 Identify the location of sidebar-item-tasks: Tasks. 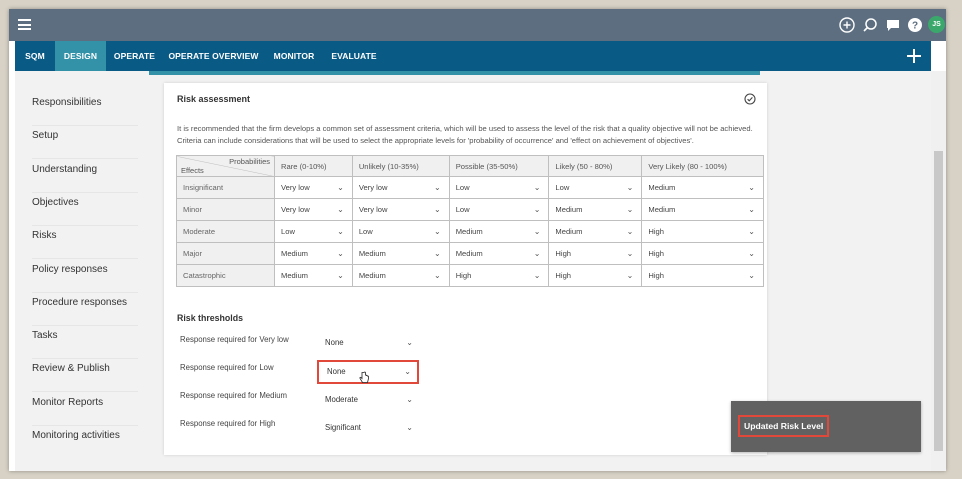
(85, 343).